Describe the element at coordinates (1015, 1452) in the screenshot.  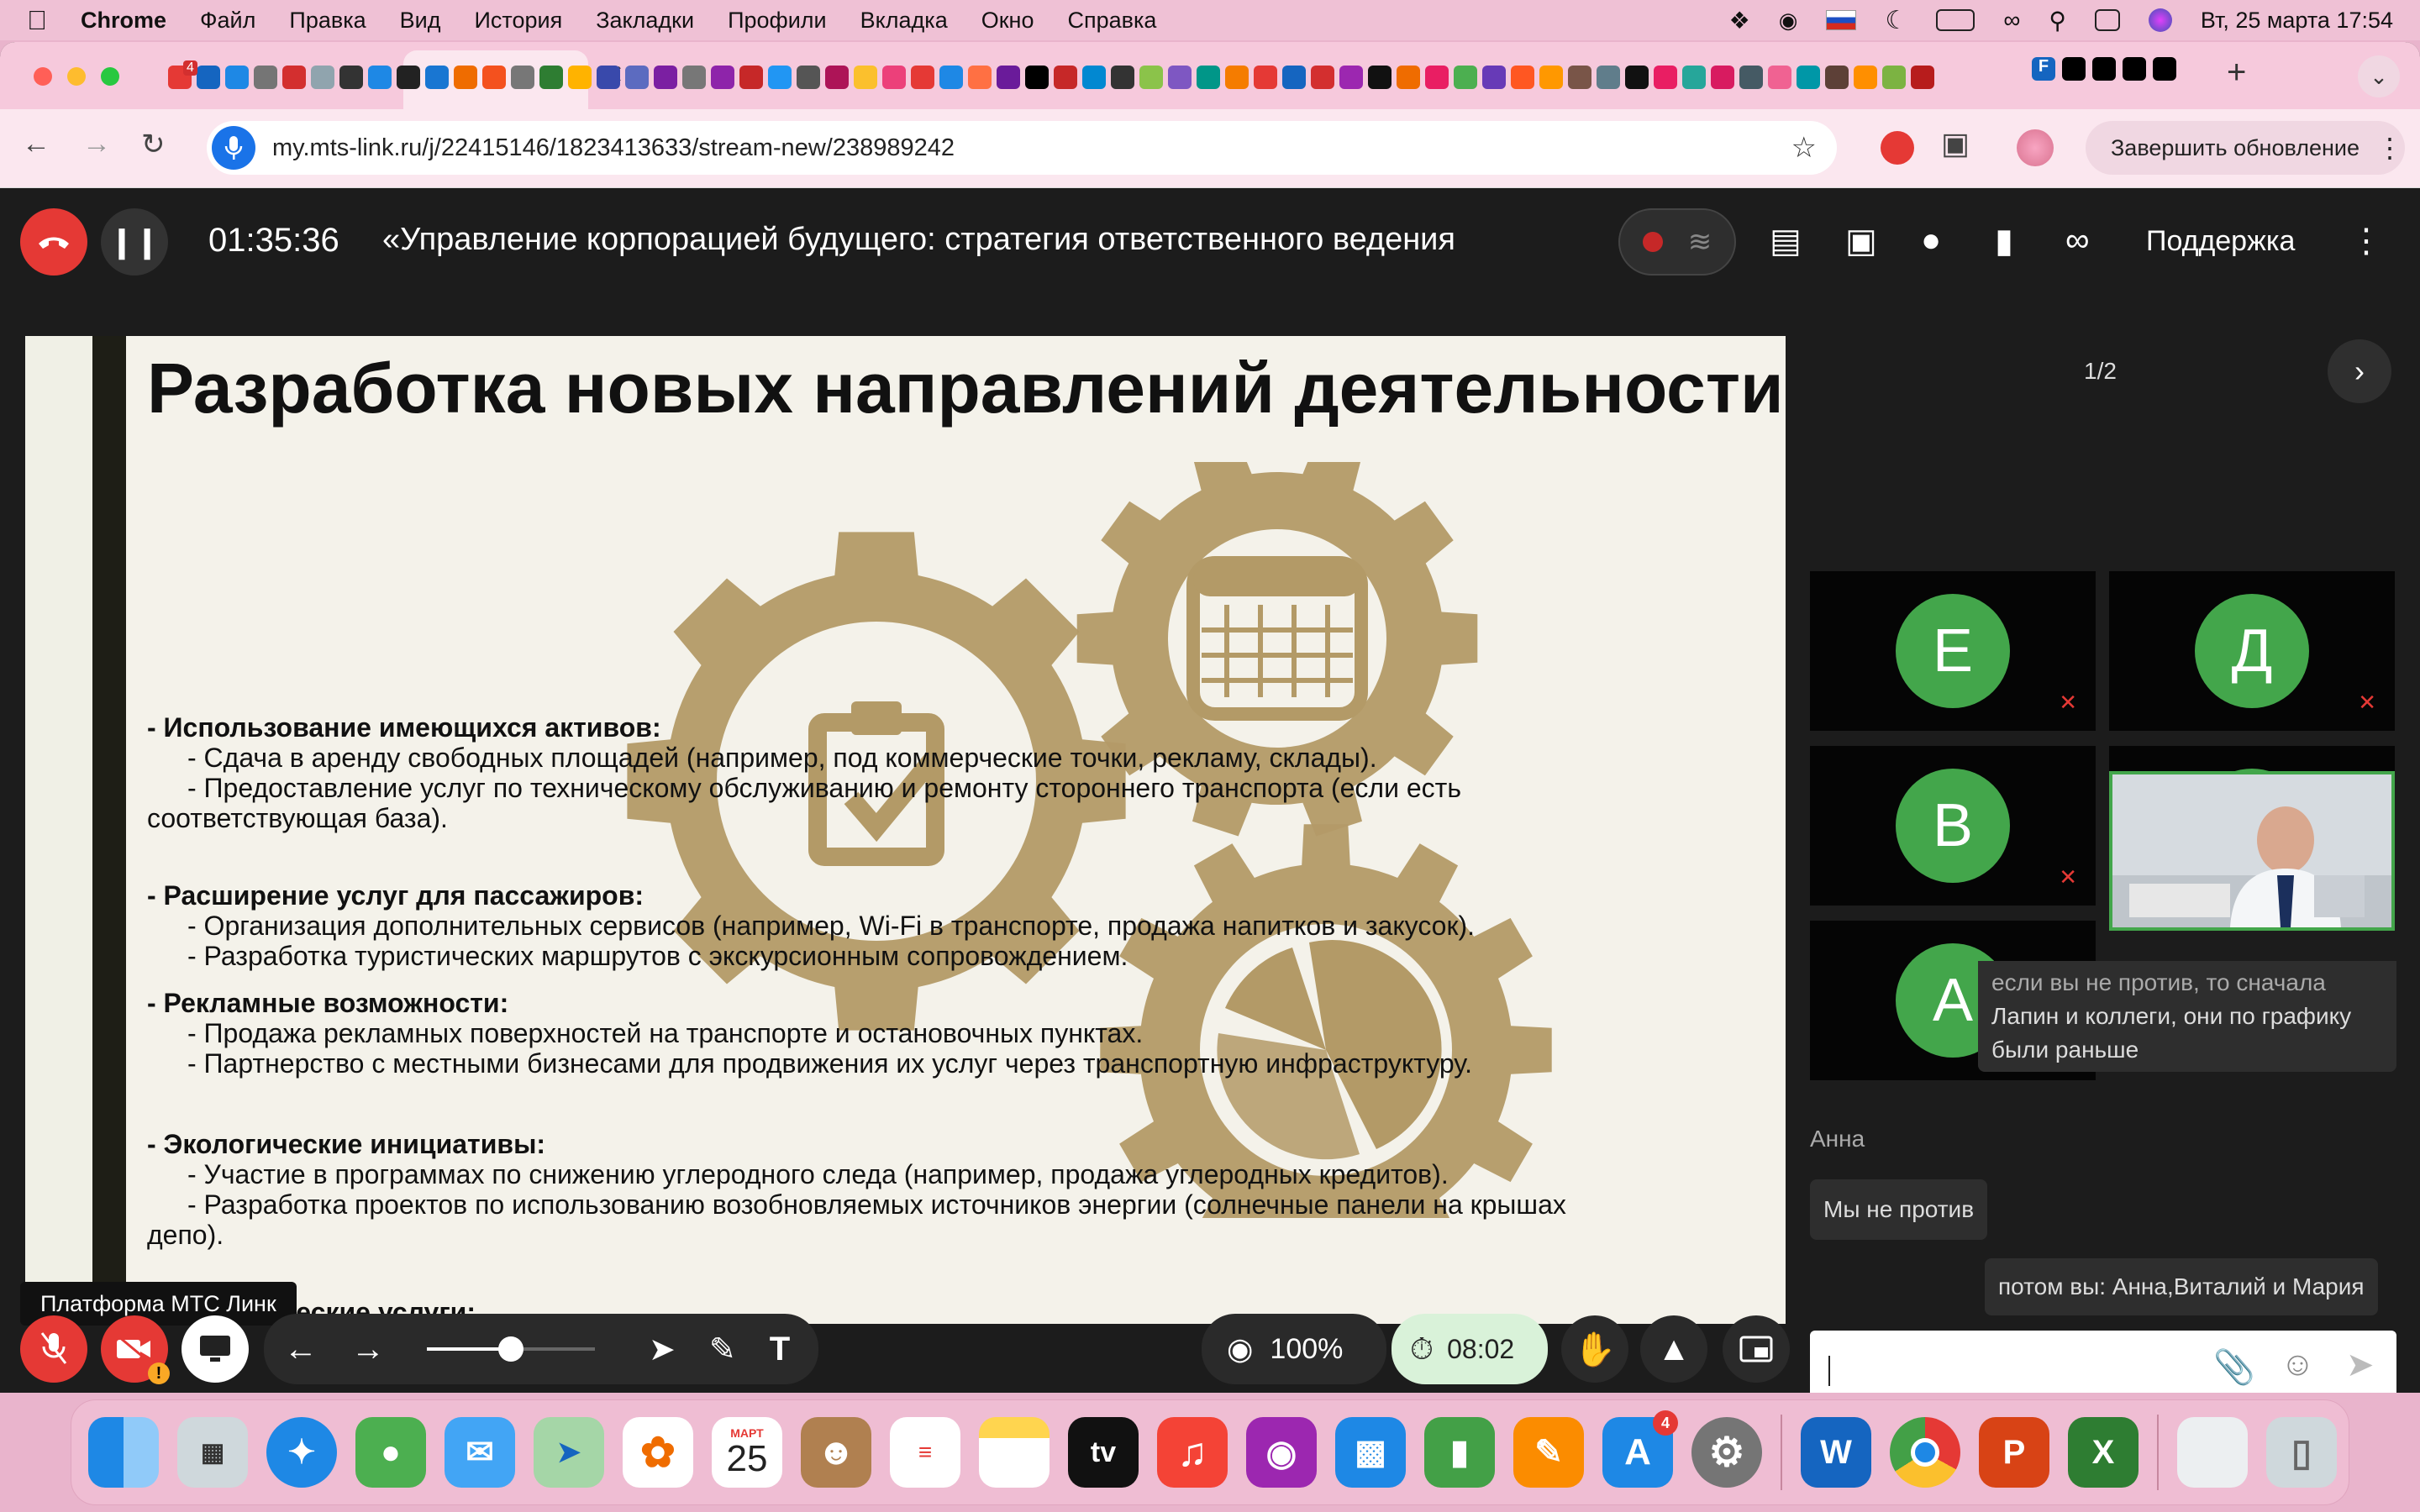
I see `notes-icon` at that location.